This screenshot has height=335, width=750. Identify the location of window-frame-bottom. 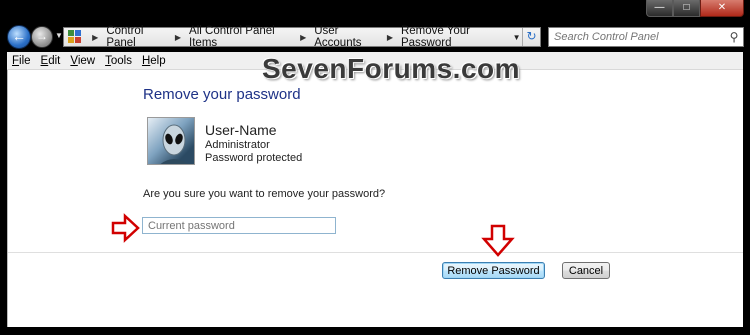
(375, 331).